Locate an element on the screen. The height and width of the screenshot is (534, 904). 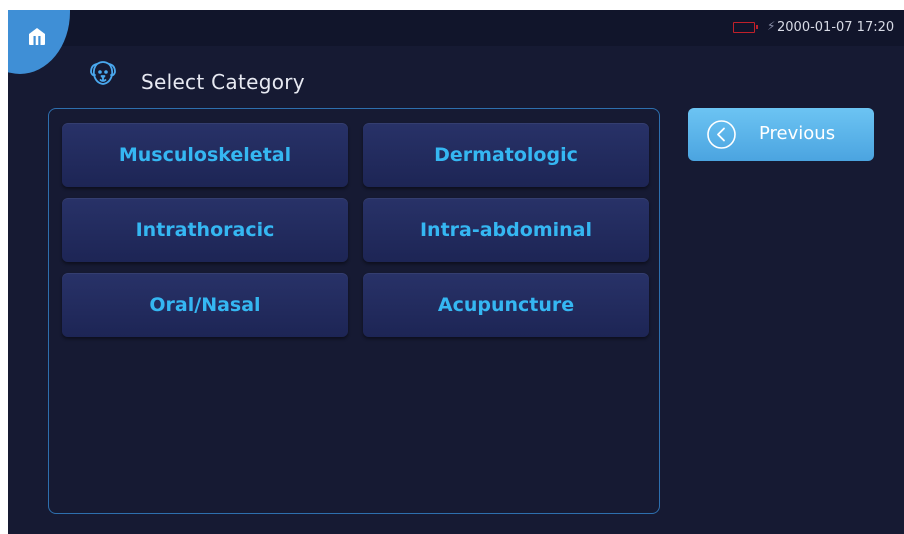
dog-face-icon is located at coordinates (103, 73).